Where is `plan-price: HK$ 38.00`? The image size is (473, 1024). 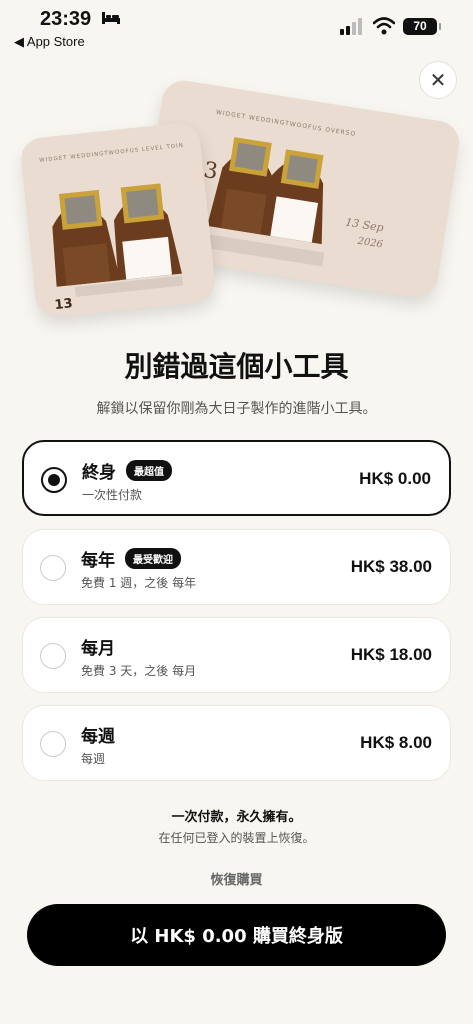
plan-price: HK$ 38.00 is located at coordinates (391, 566).